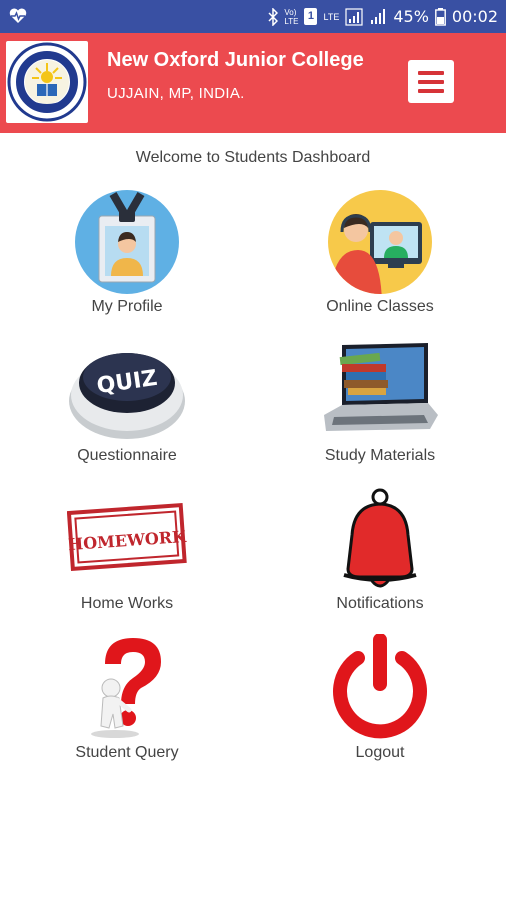  I want to click on tile-logout: Logout, so click(380, 704).